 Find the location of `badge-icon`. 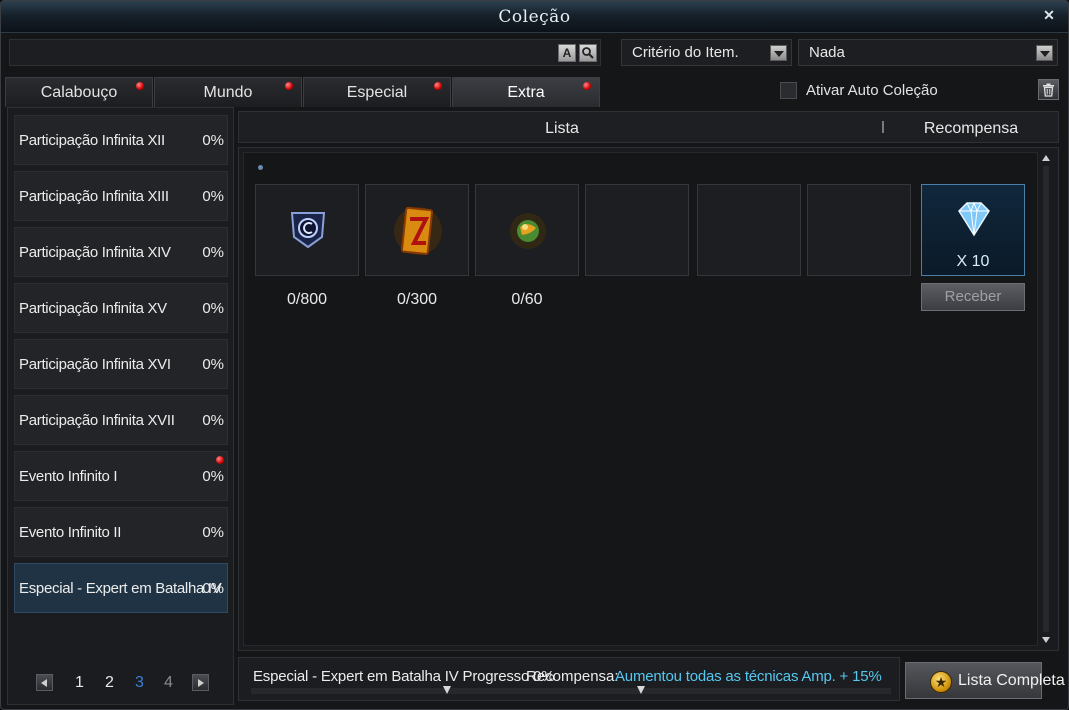

badge-icon is located at coordinates (308, 230).